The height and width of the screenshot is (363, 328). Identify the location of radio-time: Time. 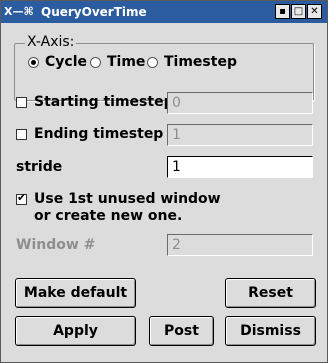
(117, 62).